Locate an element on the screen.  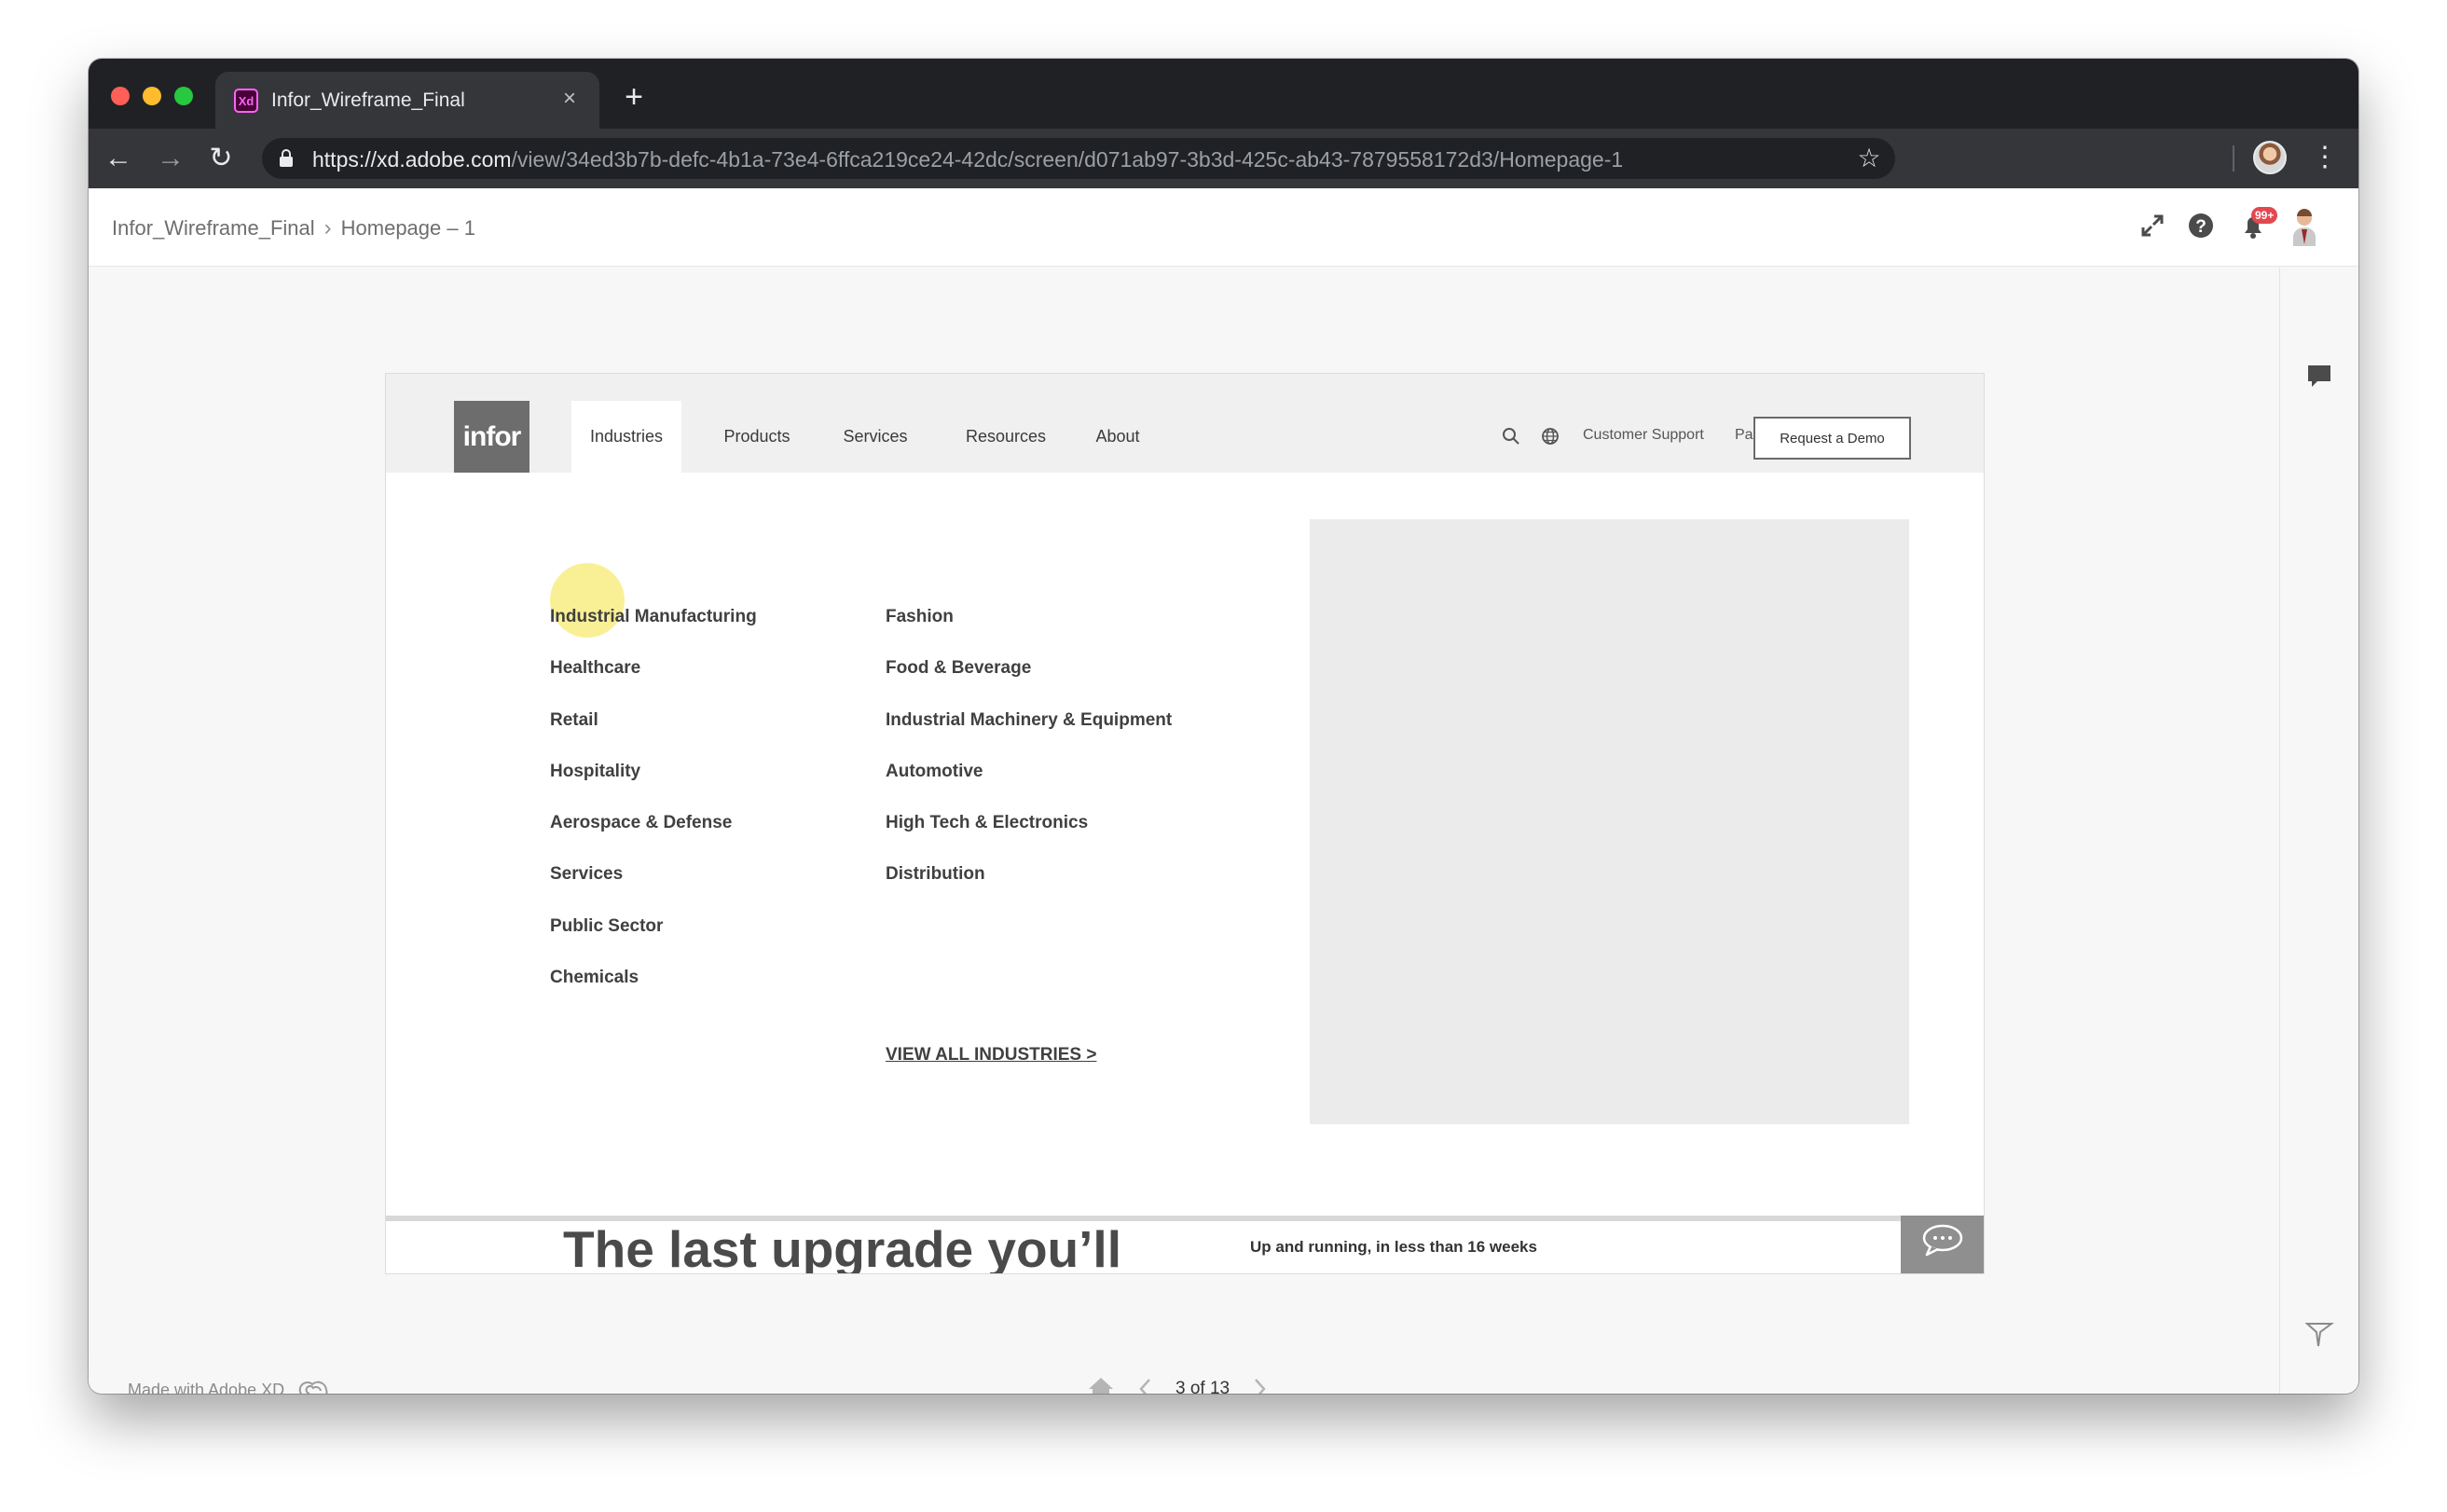
user-avatar is located at coordinates (2304, 226).